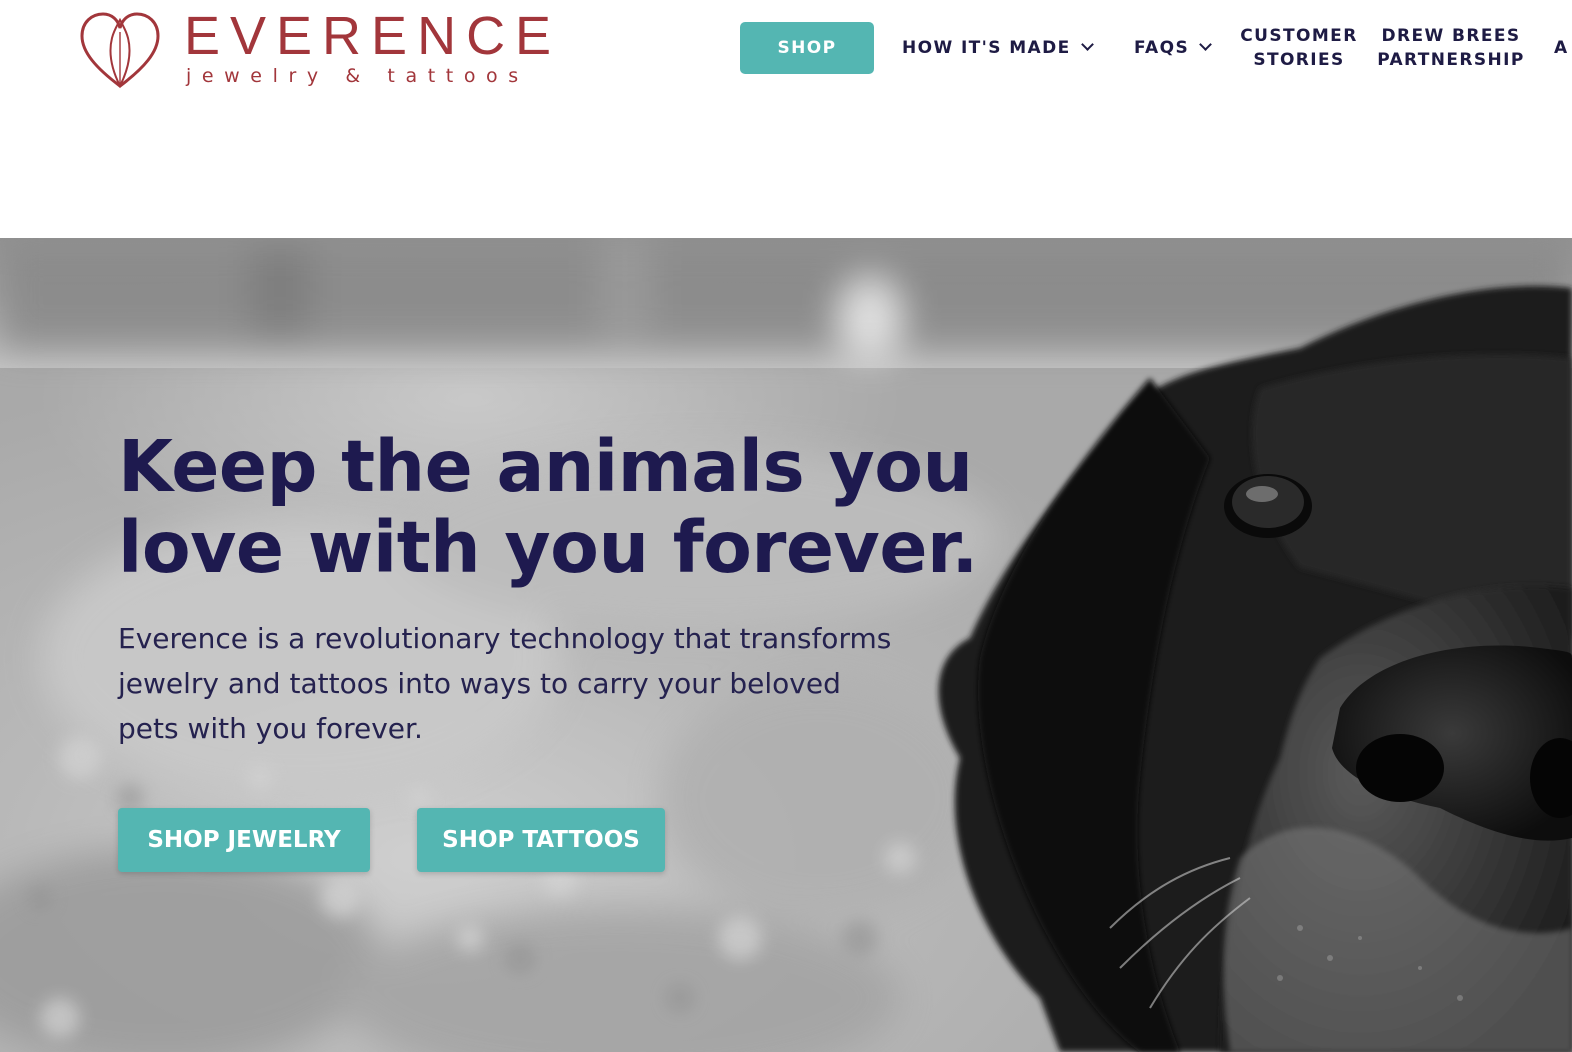 Image resolution: width=1572 pixels, height=1052 pixels. Describe the element at coordinates (1299, 48) in the screenshot. I see `nav-item-customer-stories: CUSTOMER STORIES` at that location.